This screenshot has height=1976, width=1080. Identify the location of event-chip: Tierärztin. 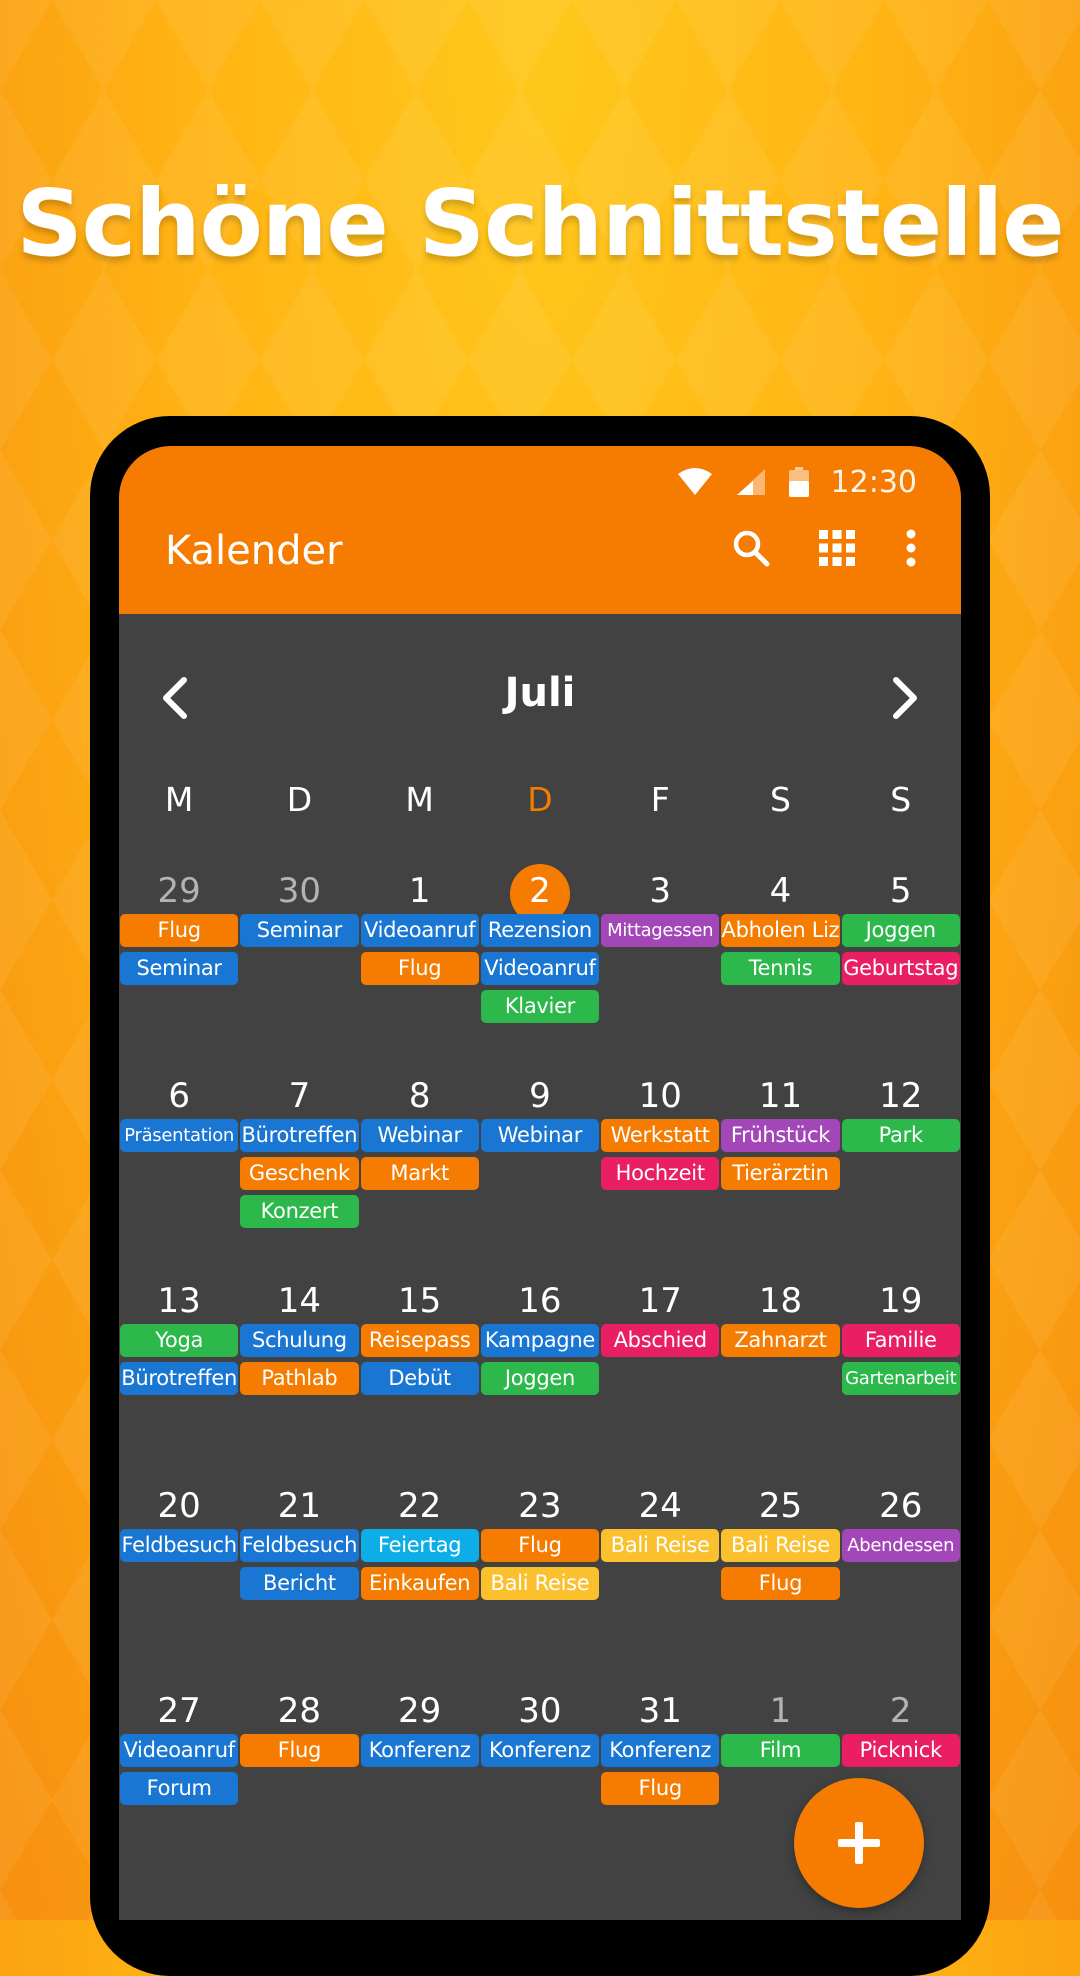
(780, 1173).